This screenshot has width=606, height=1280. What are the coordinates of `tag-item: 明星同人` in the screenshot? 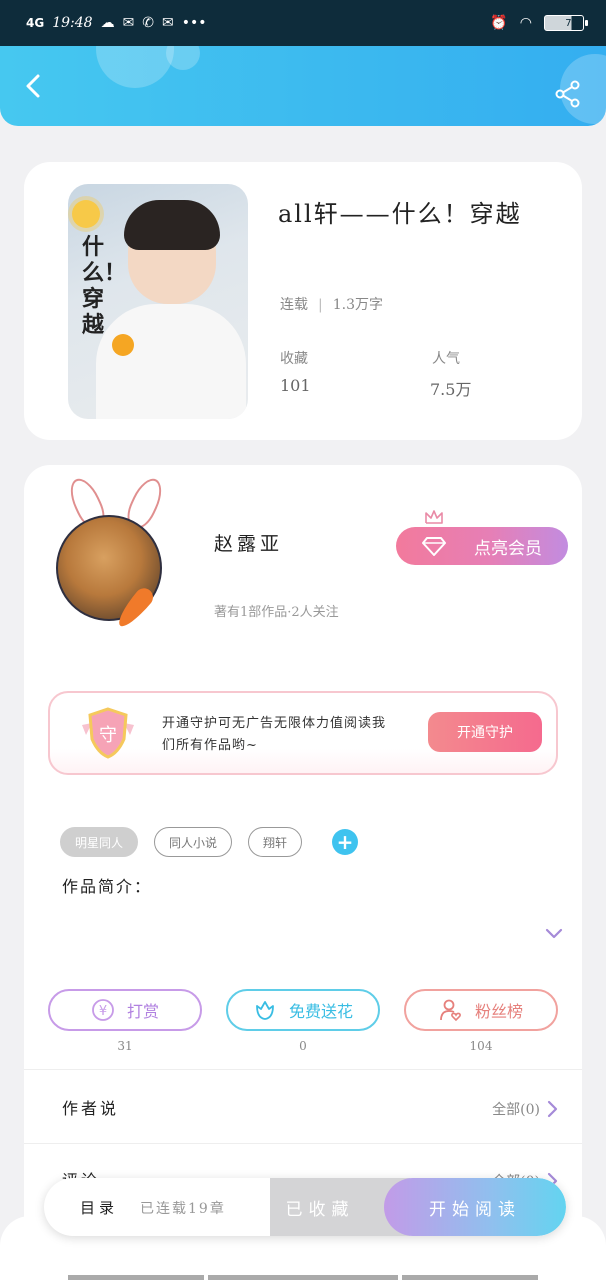 It's located at (99, 842).